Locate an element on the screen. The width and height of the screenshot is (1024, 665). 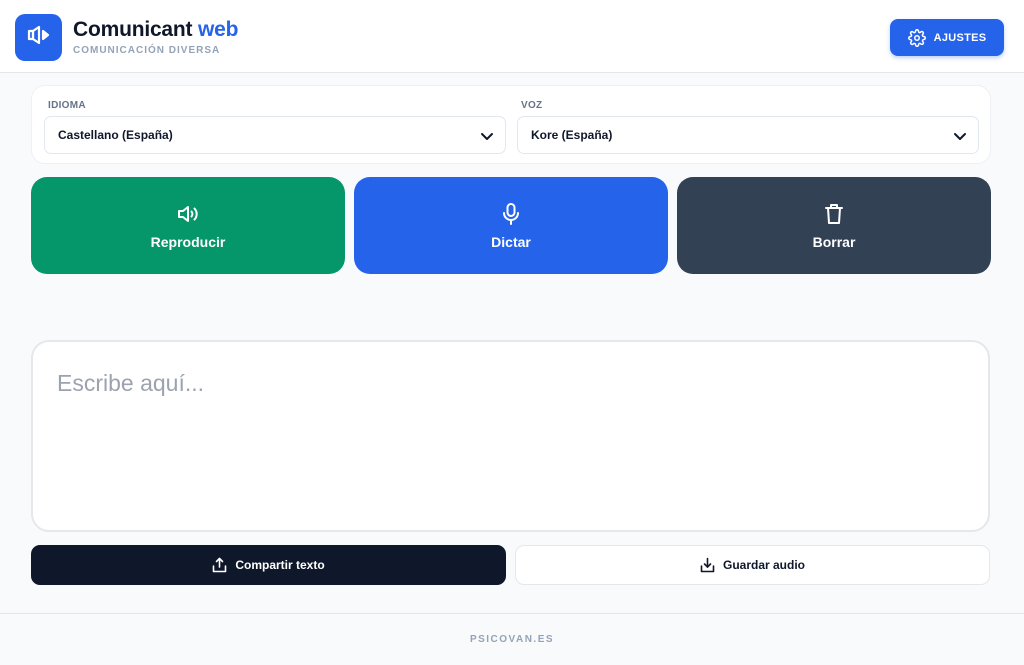
settings-button-label: AJUSTES is located at coordinates (960, 37).